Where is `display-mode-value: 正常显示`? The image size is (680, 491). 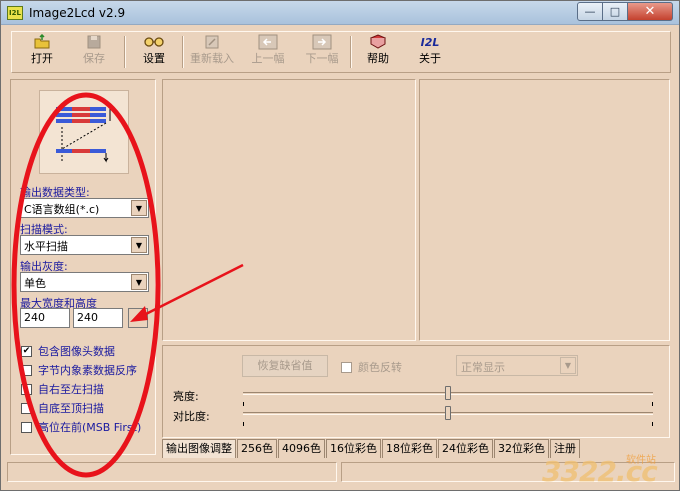 display-mode-value: 正常显示 is located at coordinates (483, 367).